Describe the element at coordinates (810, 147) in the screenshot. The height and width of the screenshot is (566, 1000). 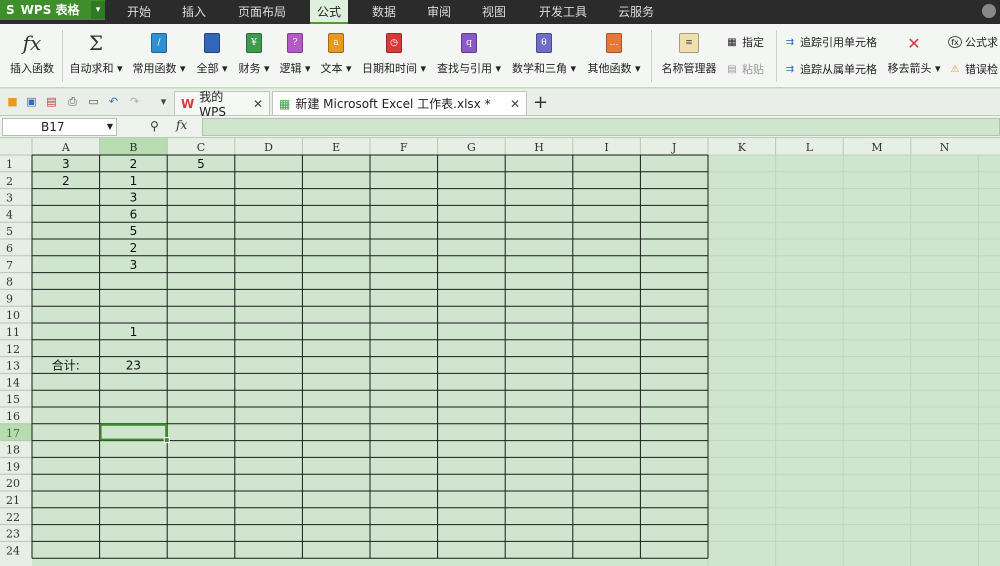
I see `column-header-L: L` at that location.